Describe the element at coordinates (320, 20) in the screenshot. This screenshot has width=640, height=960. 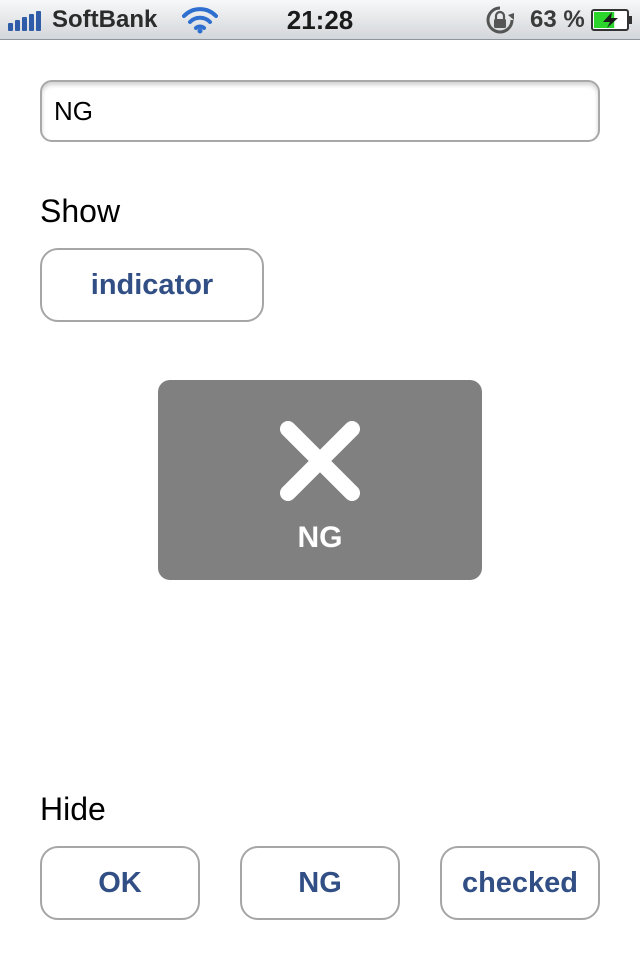
I see `status-bar: SoftBank 21:28 63 %` at that location.